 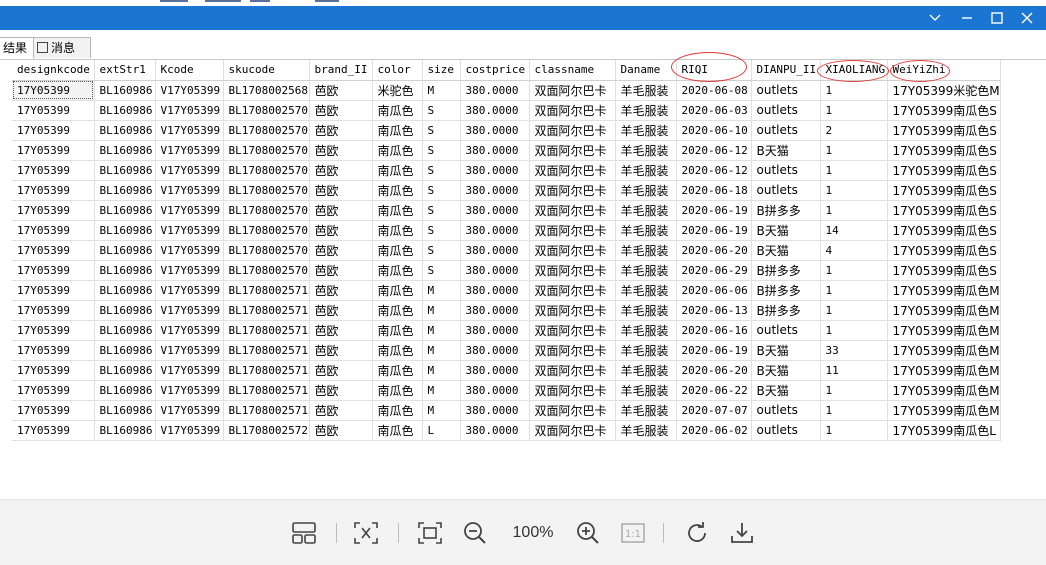 What do you see at coordinates (697, 533) in the screenshot?
I see `rotate-icon` at bounding box center [697, 533].